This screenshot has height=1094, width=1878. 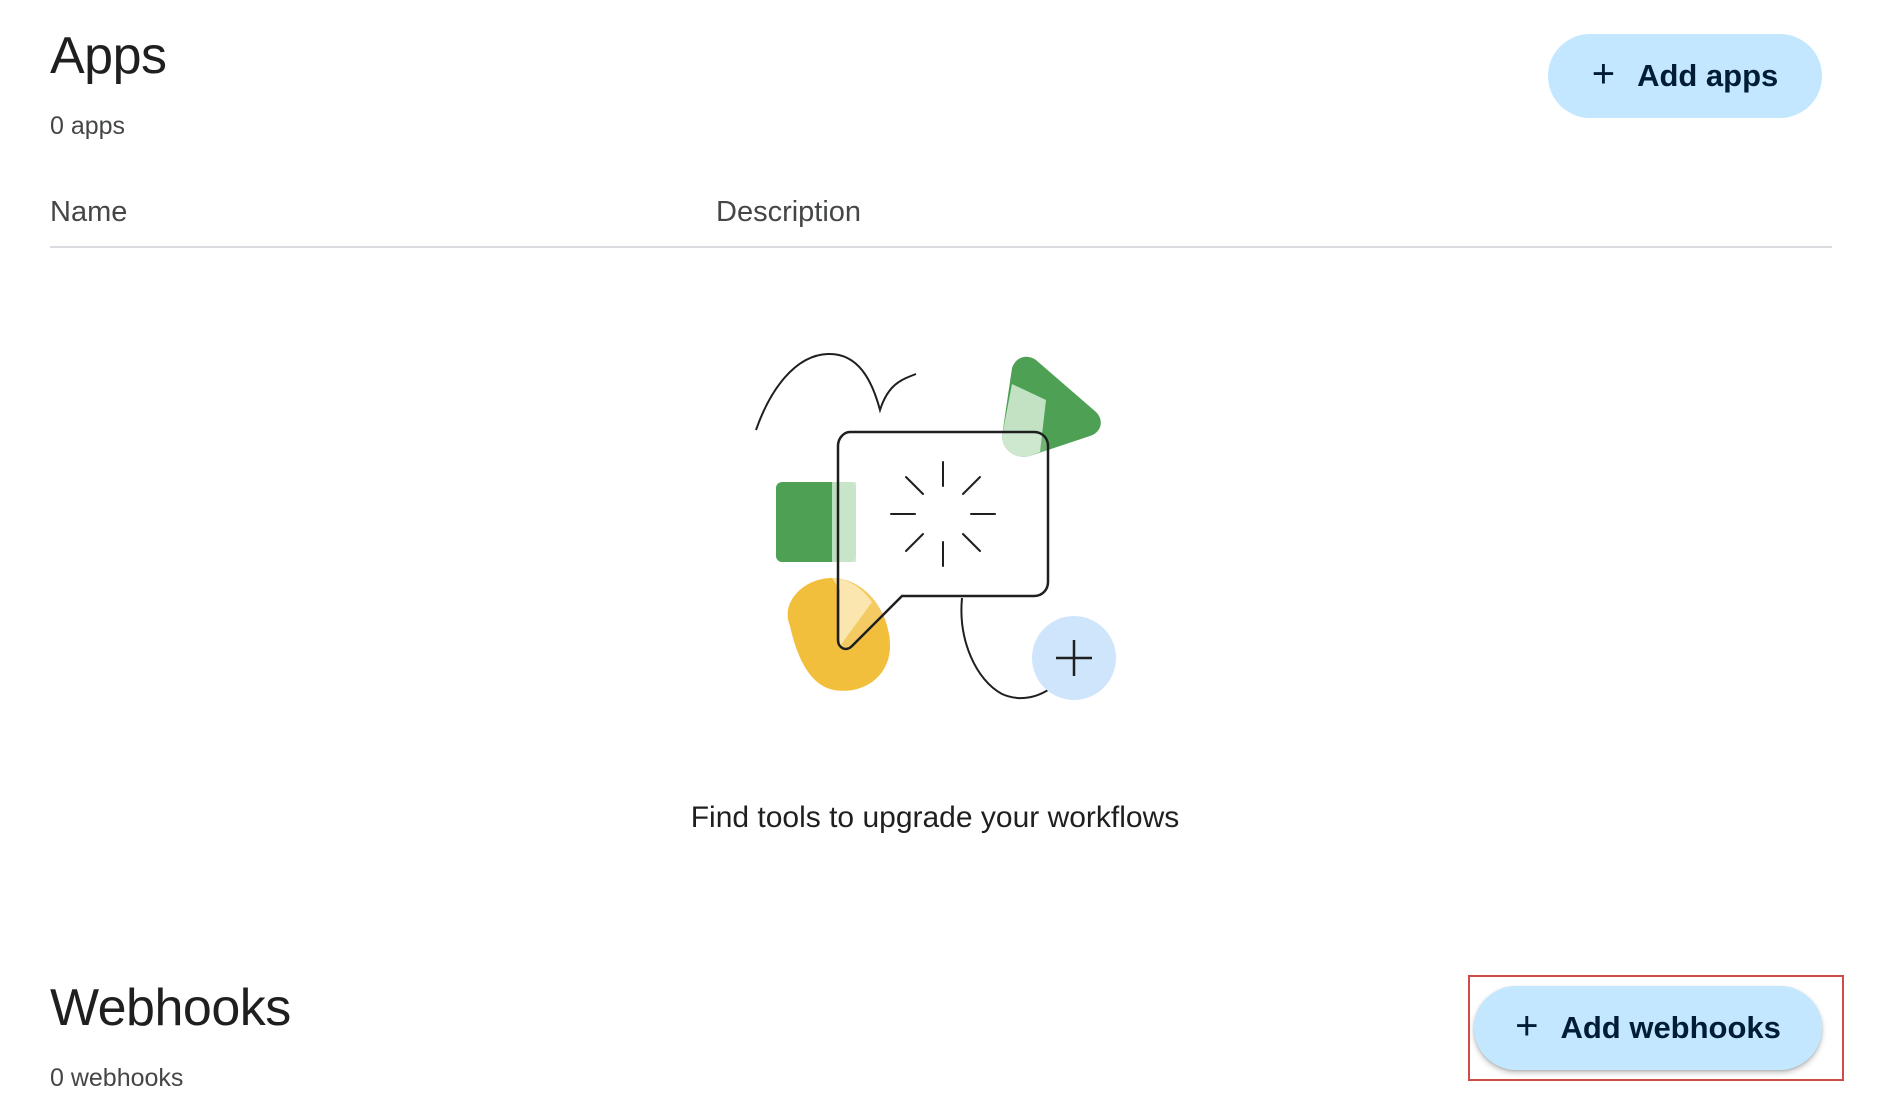 I want to click on apps-table-header: Name Description, so click(x=941, y=222).